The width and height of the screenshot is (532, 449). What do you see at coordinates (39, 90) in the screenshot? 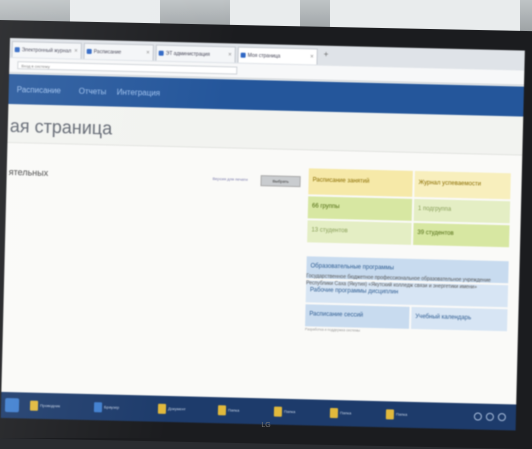
I see `nav-item-schedule: Расписание` at bounding box center [39, 90].